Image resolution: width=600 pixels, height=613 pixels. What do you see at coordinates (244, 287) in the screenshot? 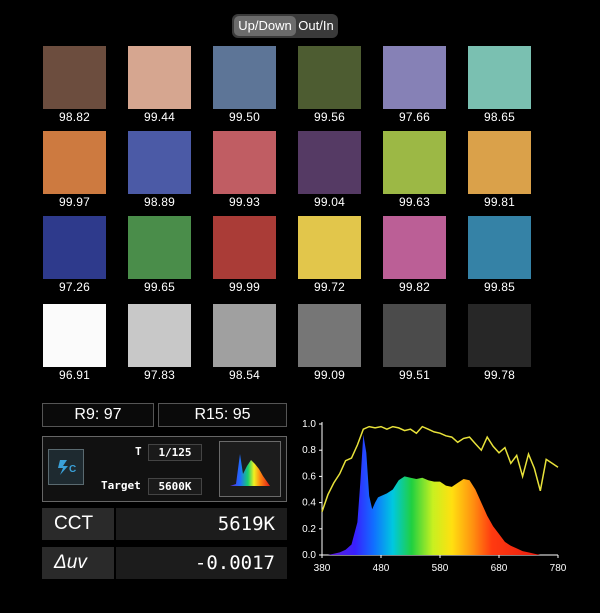
I see `patch-value: 99.99` at bounding box center [244, 287].